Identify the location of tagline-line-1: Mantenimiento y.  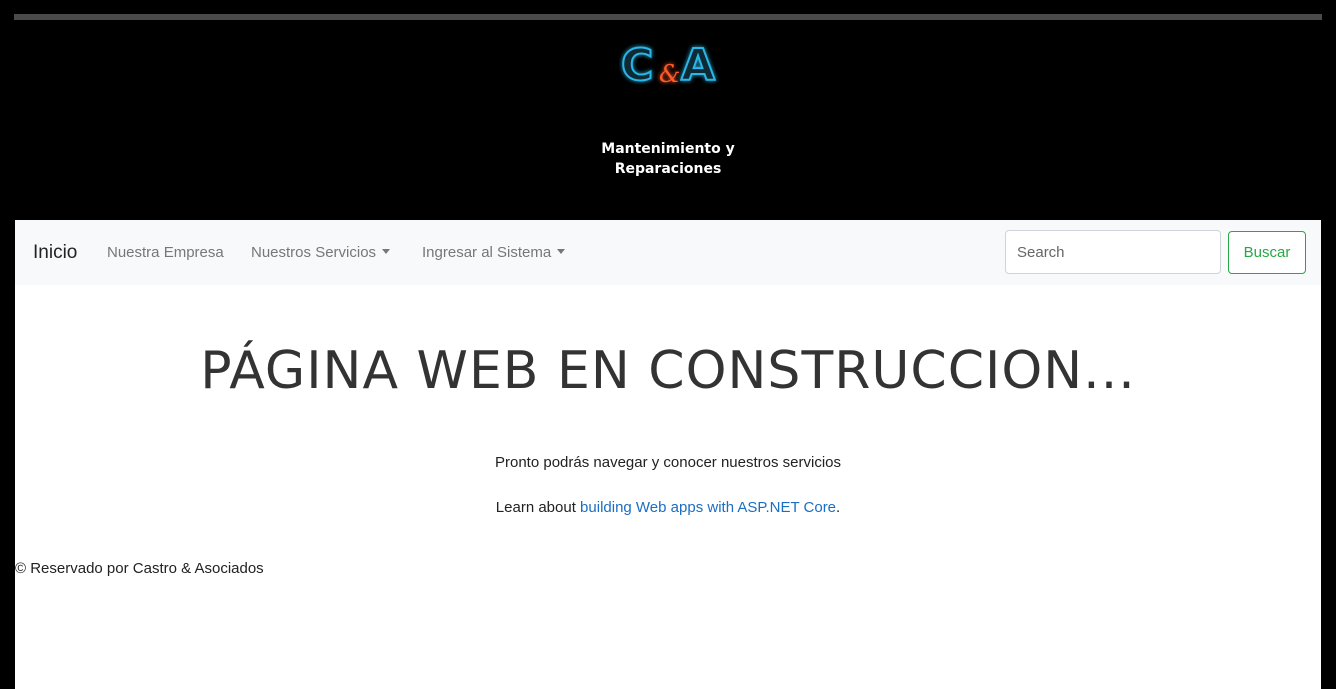
(668, 149).